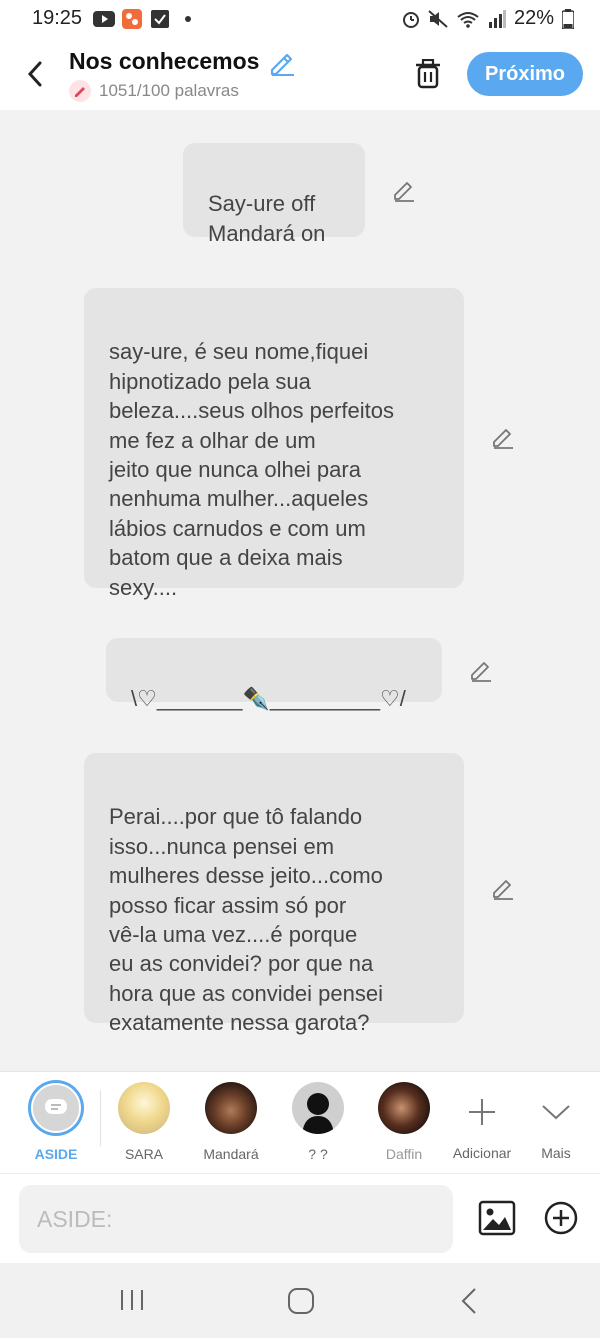  Describe the element at coordinates (160, 19) in the screenshot. I see `check-icon` at that location.